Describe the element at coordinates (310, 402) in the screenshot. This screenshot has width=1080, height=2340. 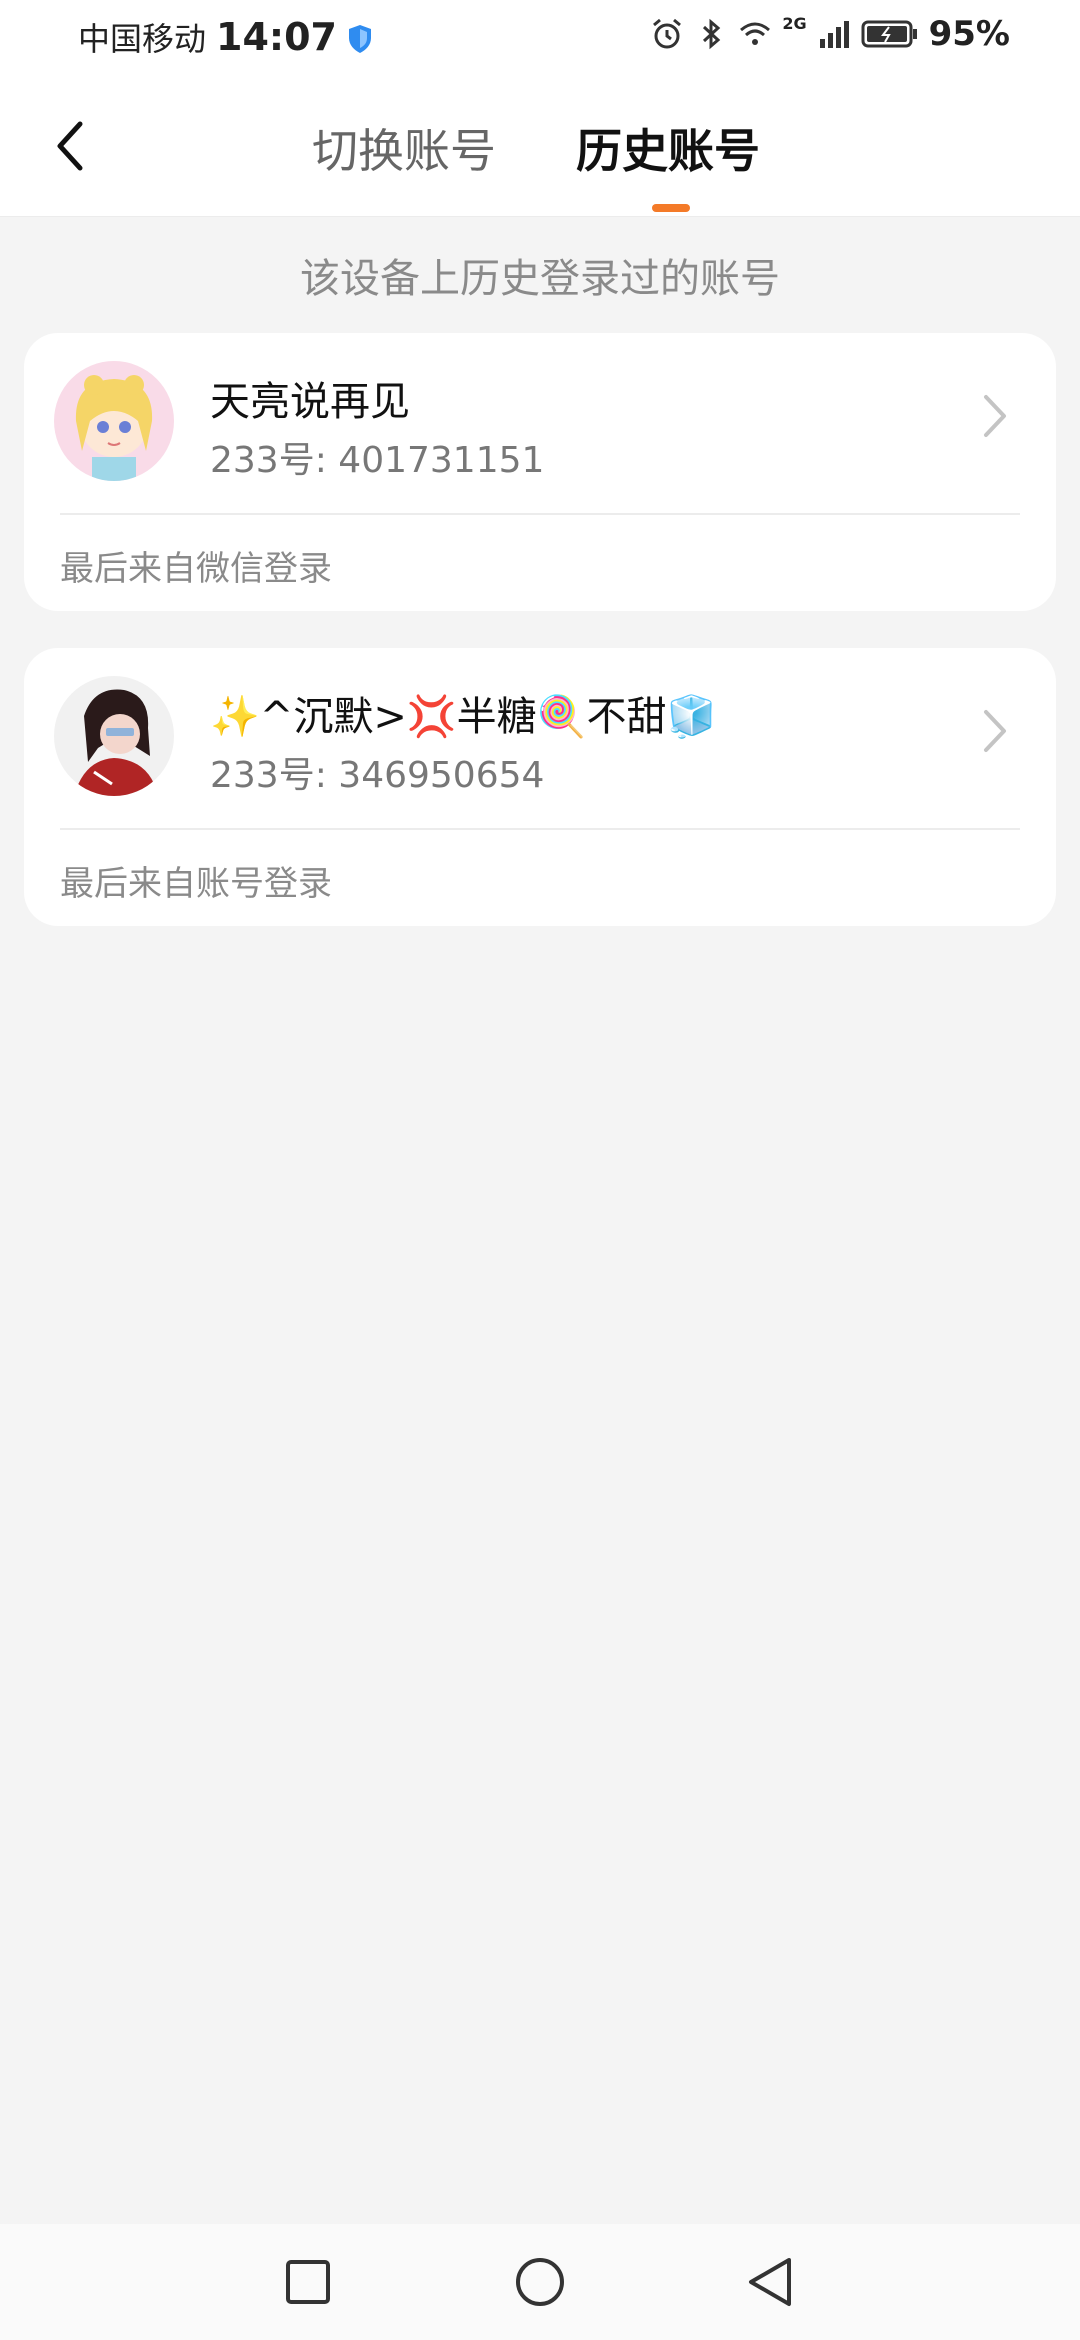
I see `account-name: 天亮说再见` at that location.